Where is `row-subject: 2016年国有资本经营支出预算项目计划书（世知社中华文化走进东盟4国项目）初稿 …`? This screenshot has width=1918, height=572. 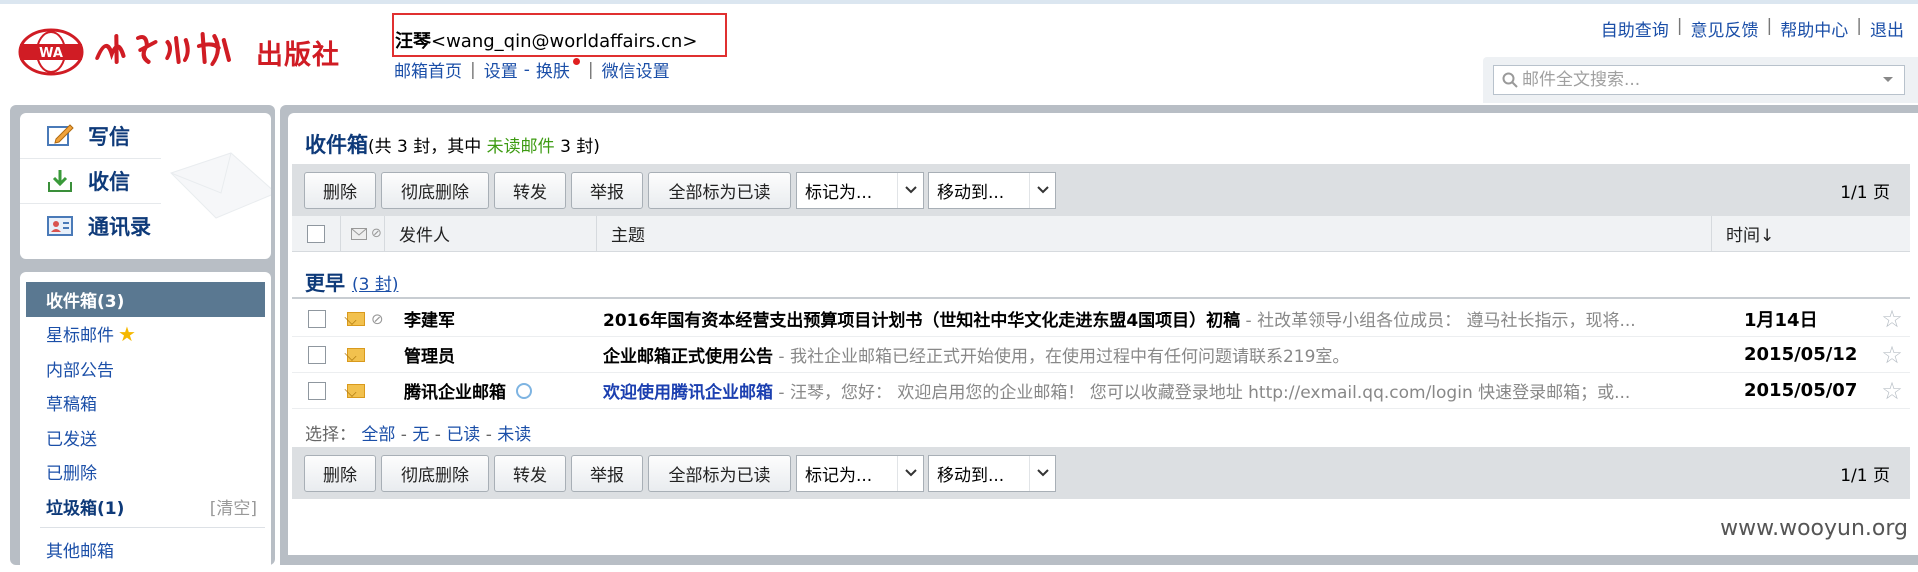
row-subject: 2016年国有资本经营支出预算项目计划书（世知社中华文化走进东盟4国项目）初稿 … is located at coordinates (1168, 318).